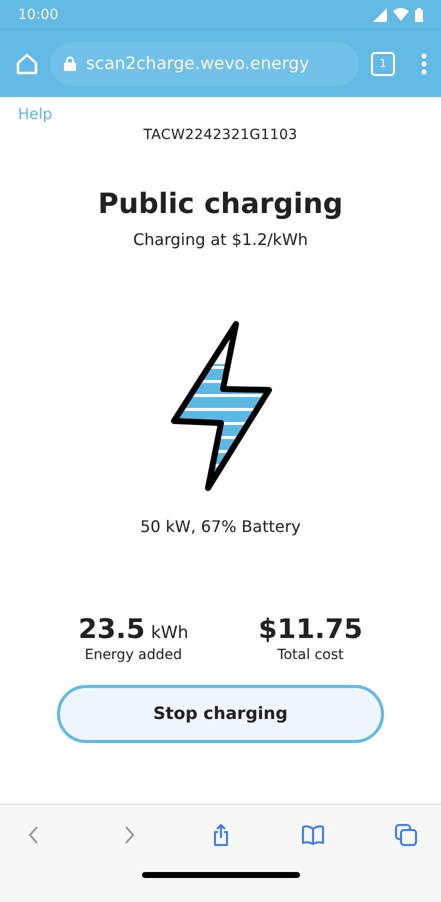 This screenshot has height=902, width=441. What do you see at coordinates (380, 15) in the screenshot?
I see `signal-icon` at bounding box center [380, 15].